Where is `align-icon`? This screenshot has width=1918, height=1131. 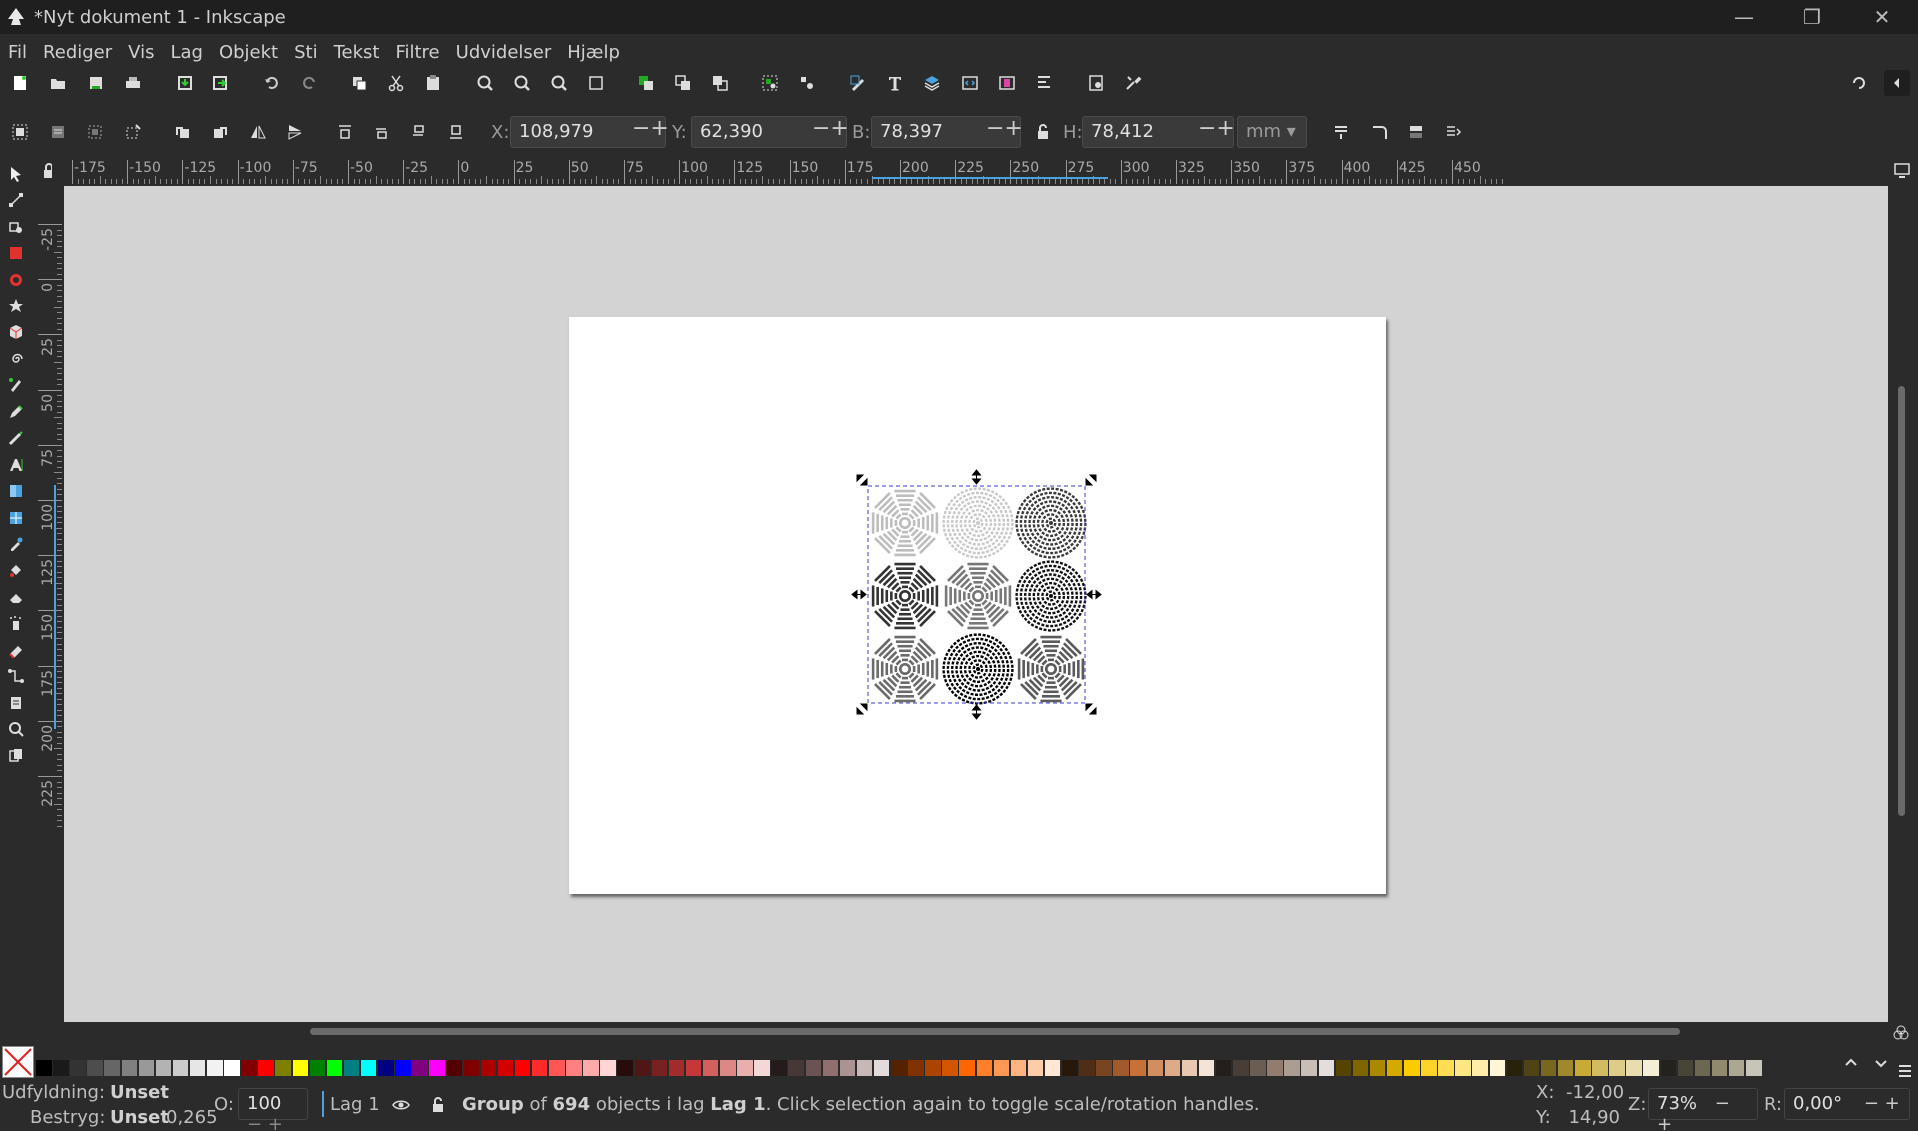 align-icon is located at coordinates (1044, 83).